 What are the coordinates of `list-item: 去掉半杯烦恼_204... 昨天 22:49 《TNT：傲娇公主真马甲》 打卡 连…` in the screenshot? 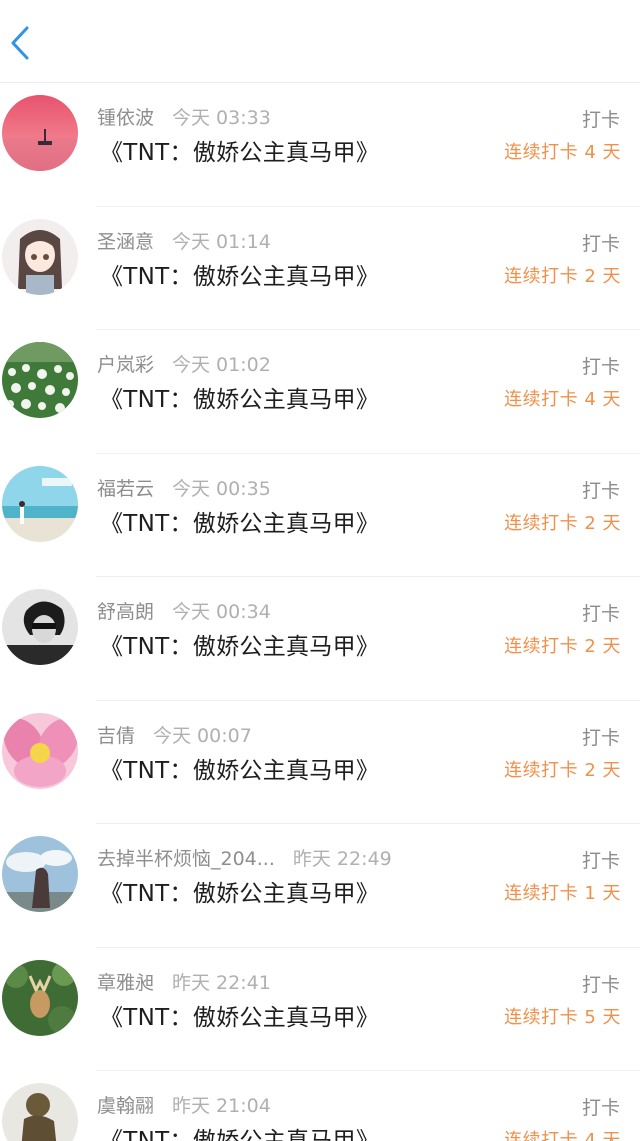 It's located at (320, 886).